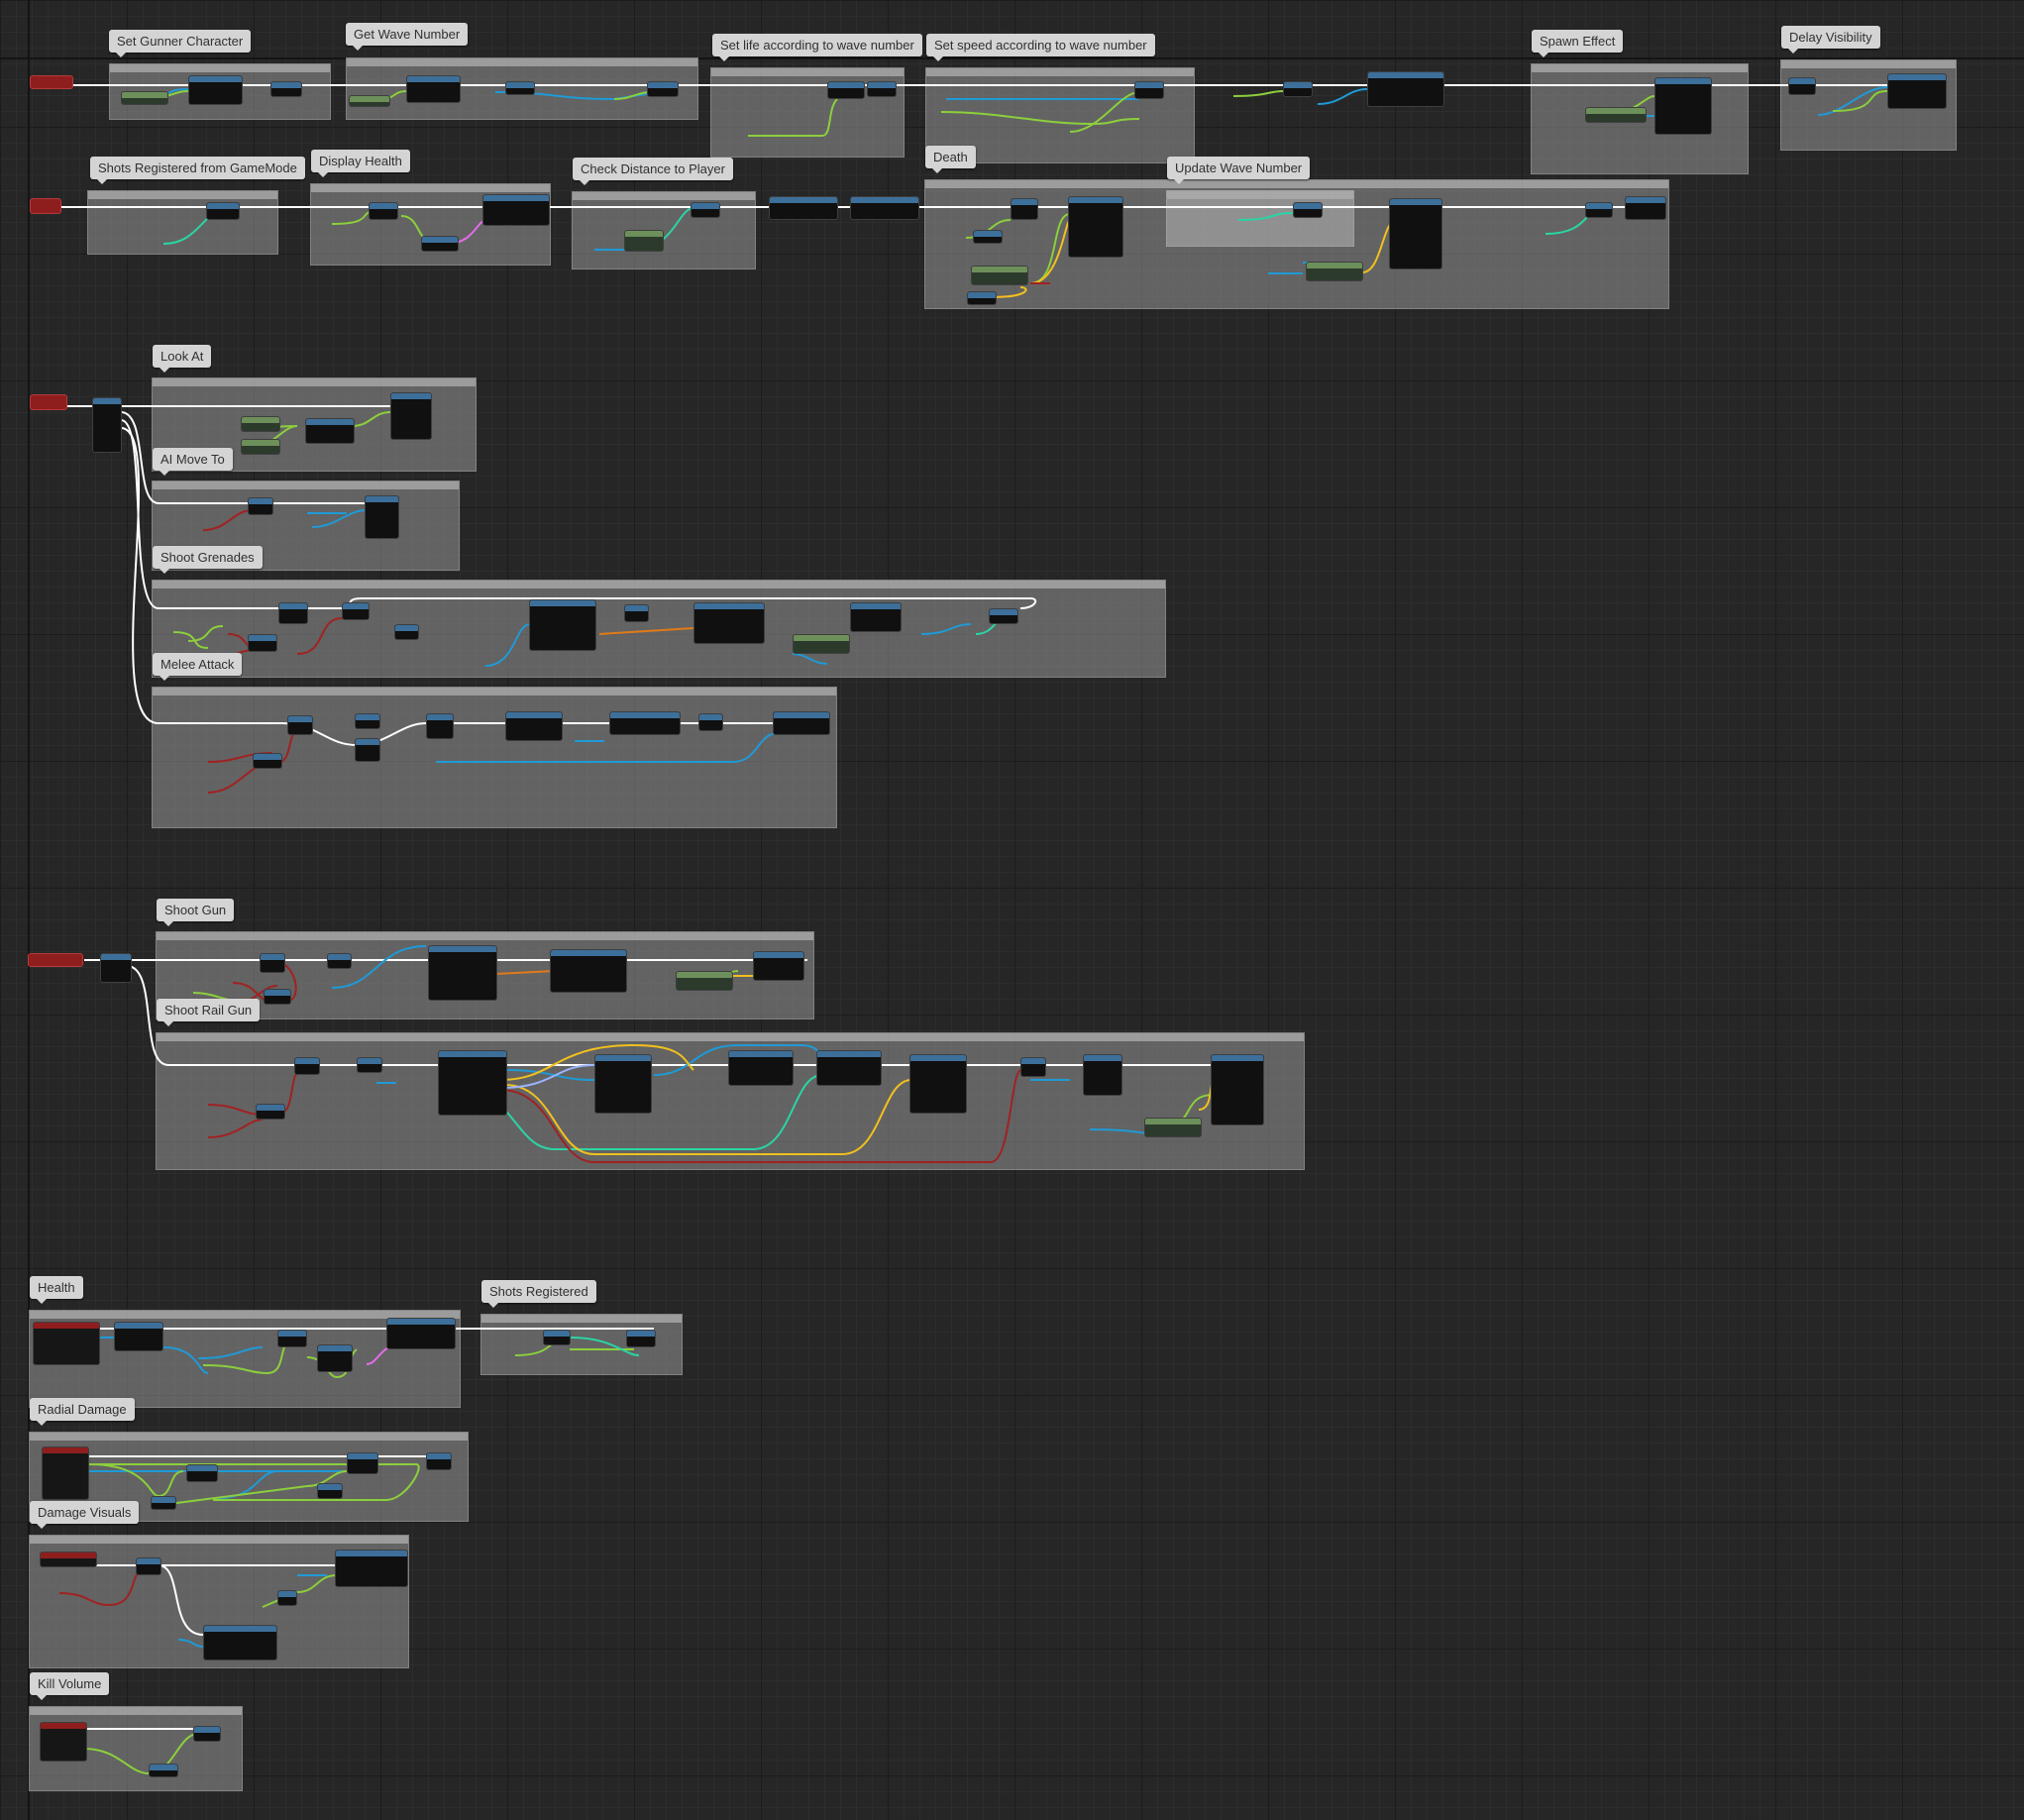 Image resolution: width=2024 pixels, height=1820 pixels. I want to click on comment-label-shoot-gun: Shoot Gun, so click(196, 912).